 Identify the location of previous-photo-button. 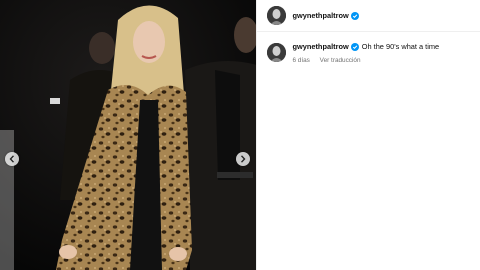
(12, 159).